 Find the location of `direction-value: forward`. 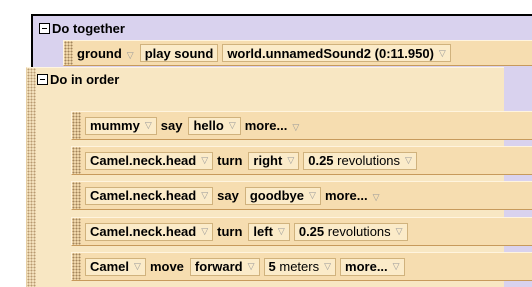

direction-value: forward is located at coordinates (218, 266).